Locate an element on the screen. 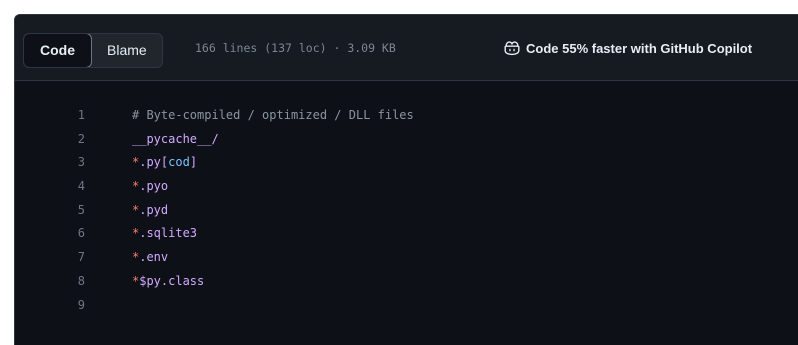 The height and width of the screenshot is (345, 798). line-number: 1 is located at coordinates (50, 116).